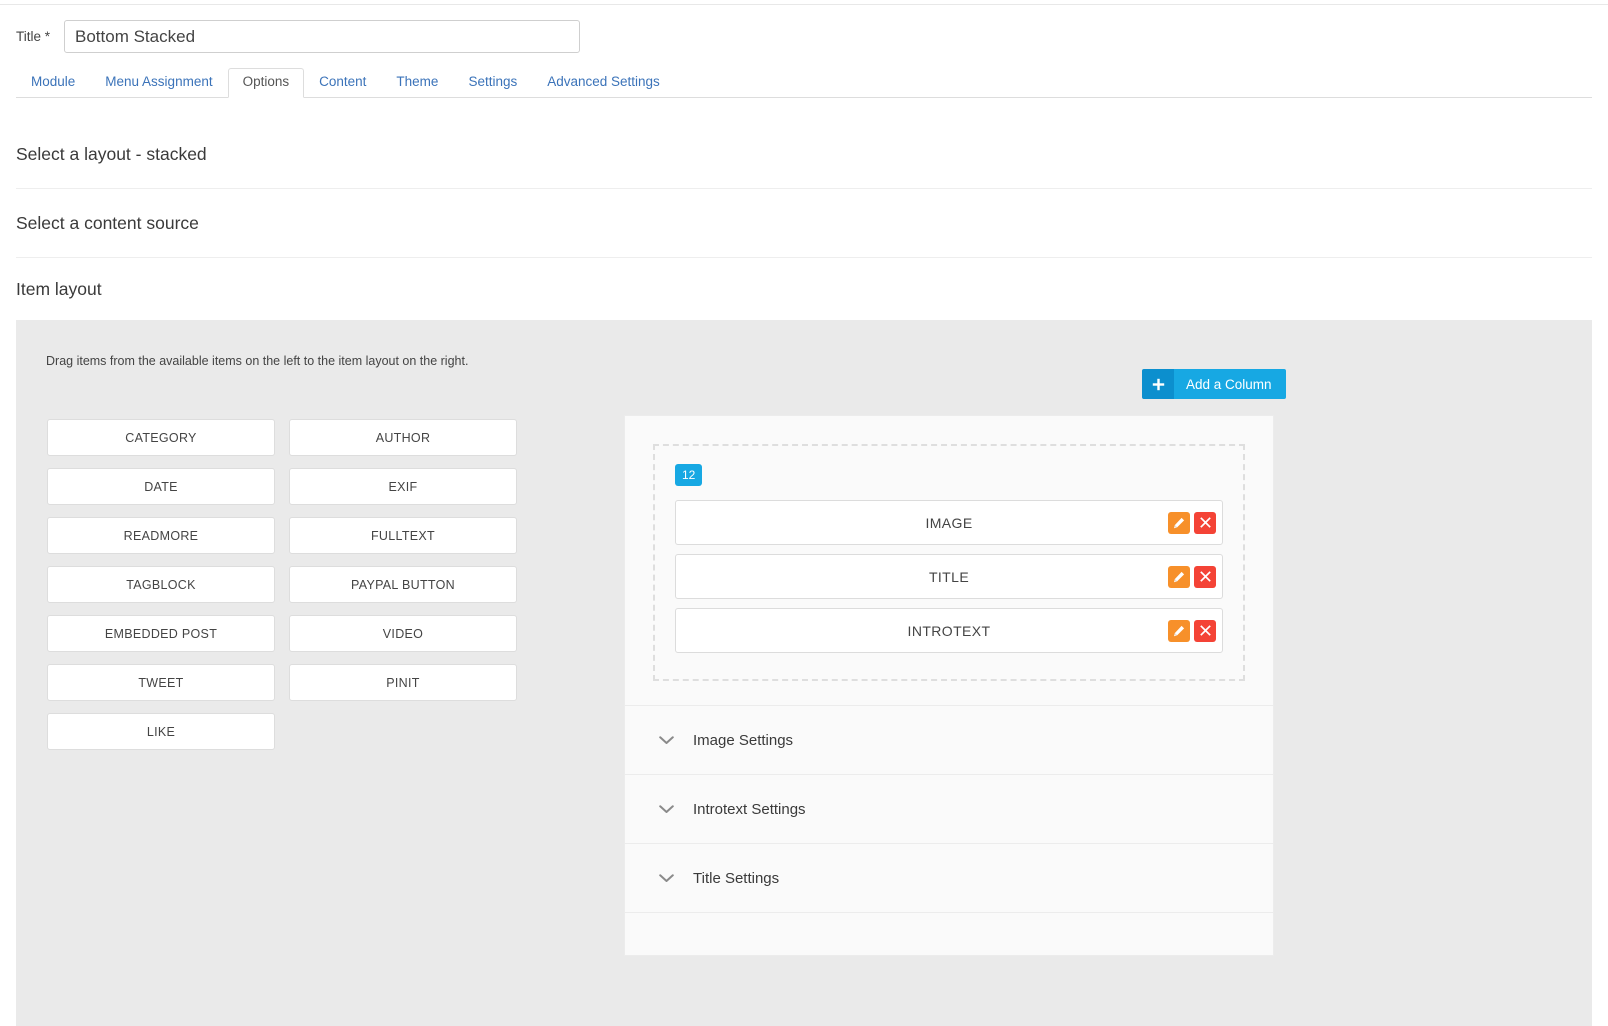  Describe the element at coordinates (403, 486) in the screenshot. I see `available-item-exif: EXIF` at that location.